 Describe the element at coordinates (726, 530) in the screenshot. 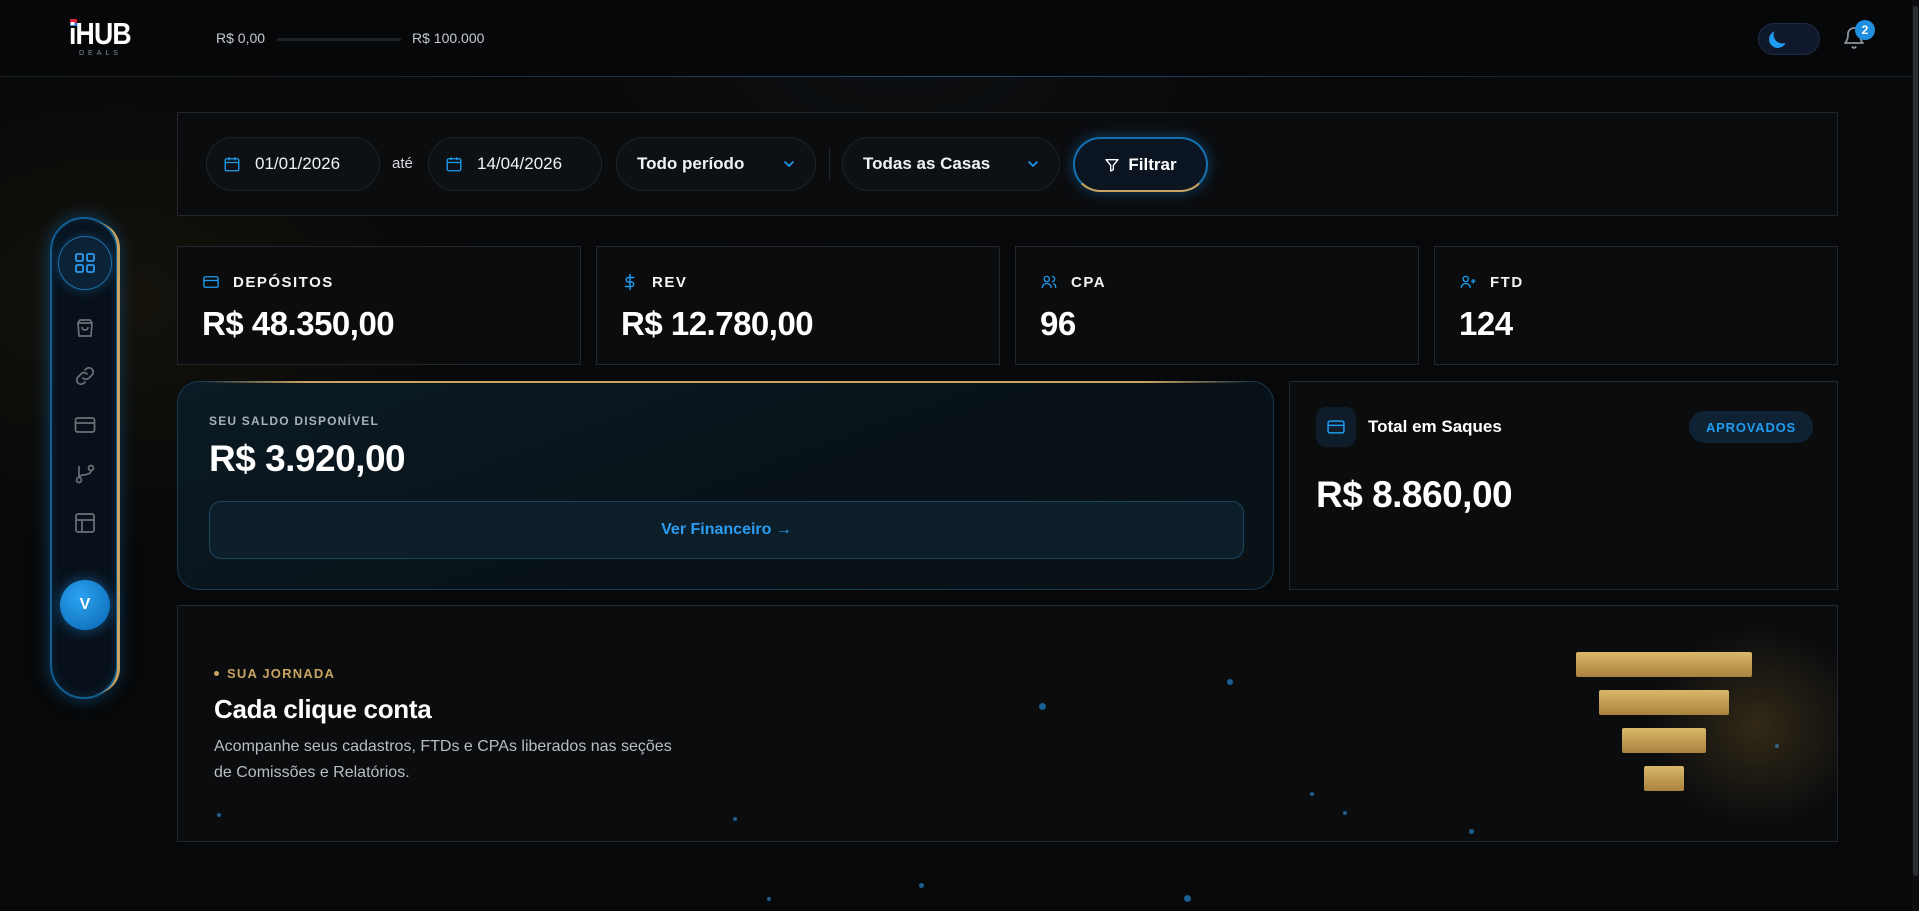

I see `view-financial-button: Ver Financeiro →` at that location.